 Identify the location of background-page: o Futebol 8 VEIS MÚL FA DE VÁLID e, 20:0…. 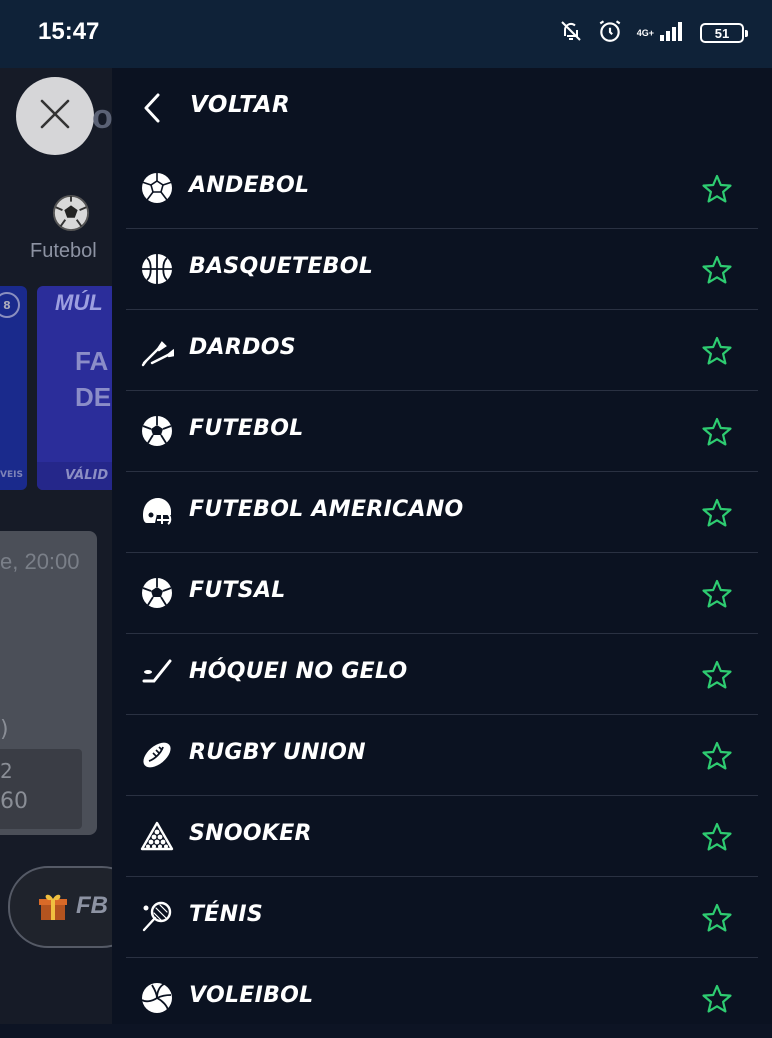
(56, 546).